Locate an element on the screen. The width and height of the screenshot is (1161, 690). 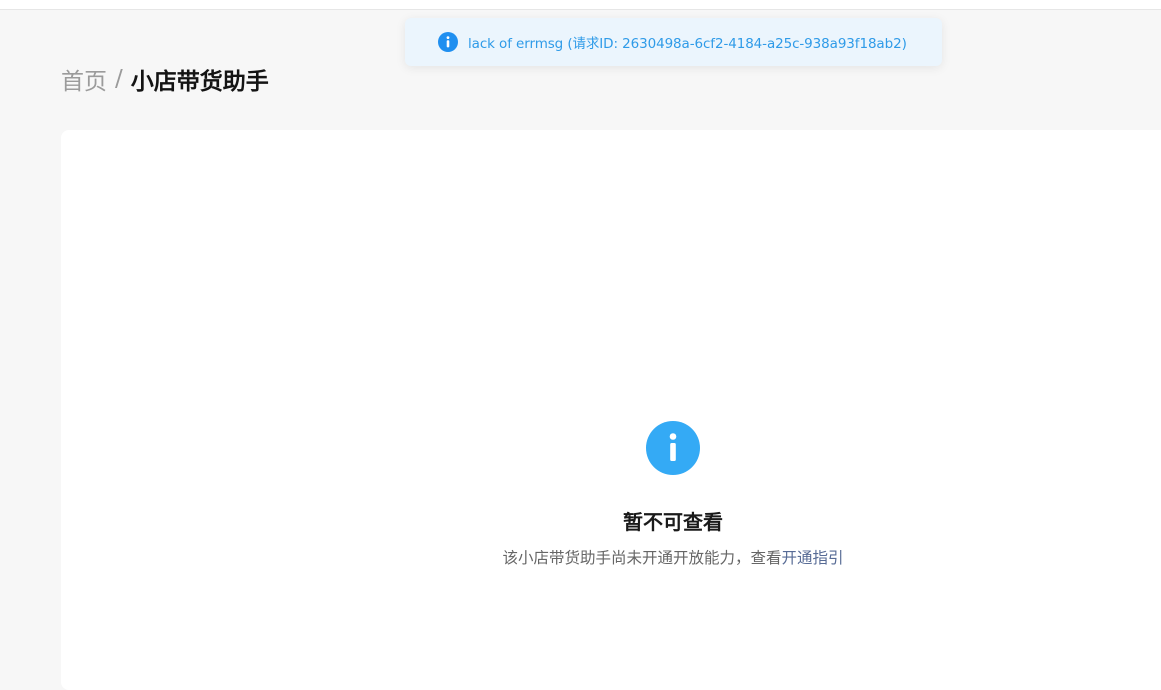
activation-guide-link: 开通指引 is located at coordinates (813, 558).